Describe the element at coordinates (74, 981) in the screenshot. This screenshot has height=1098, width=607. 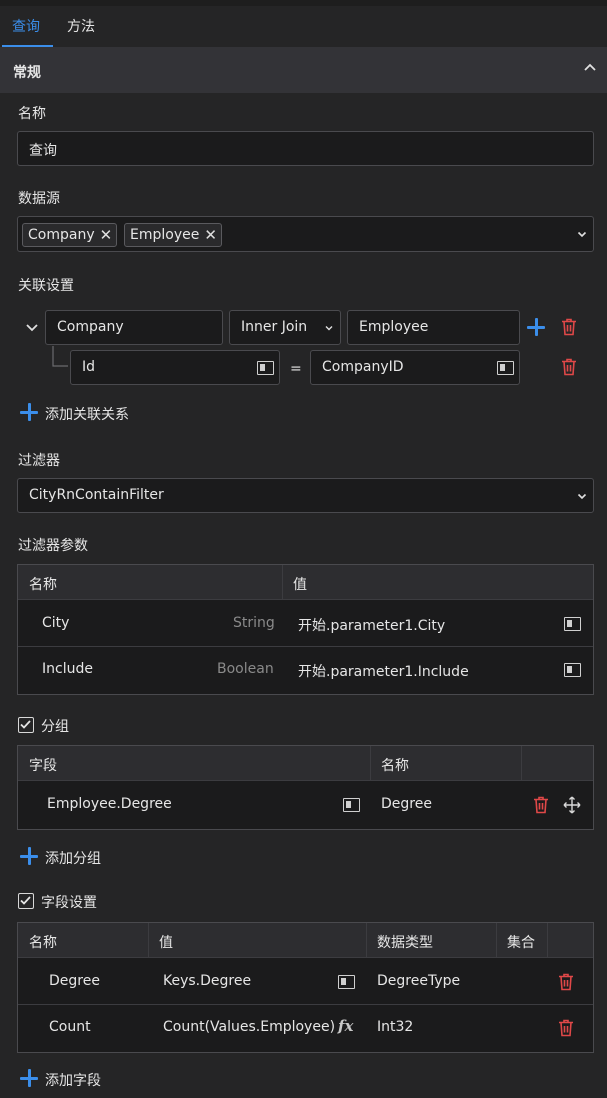
I see `field-name: Degree` at that location.